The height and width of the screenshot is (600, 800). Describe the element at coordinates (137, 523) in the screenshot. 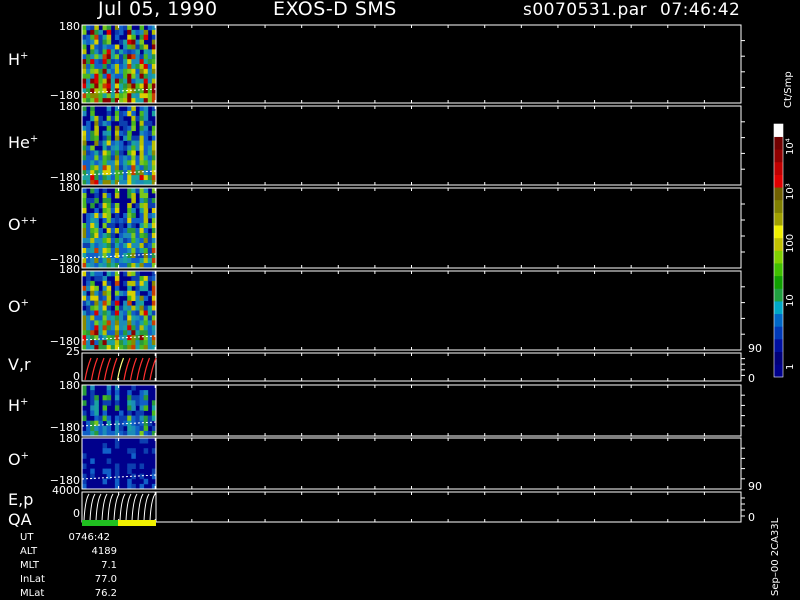

I see `qa-bar-warning` at that location.